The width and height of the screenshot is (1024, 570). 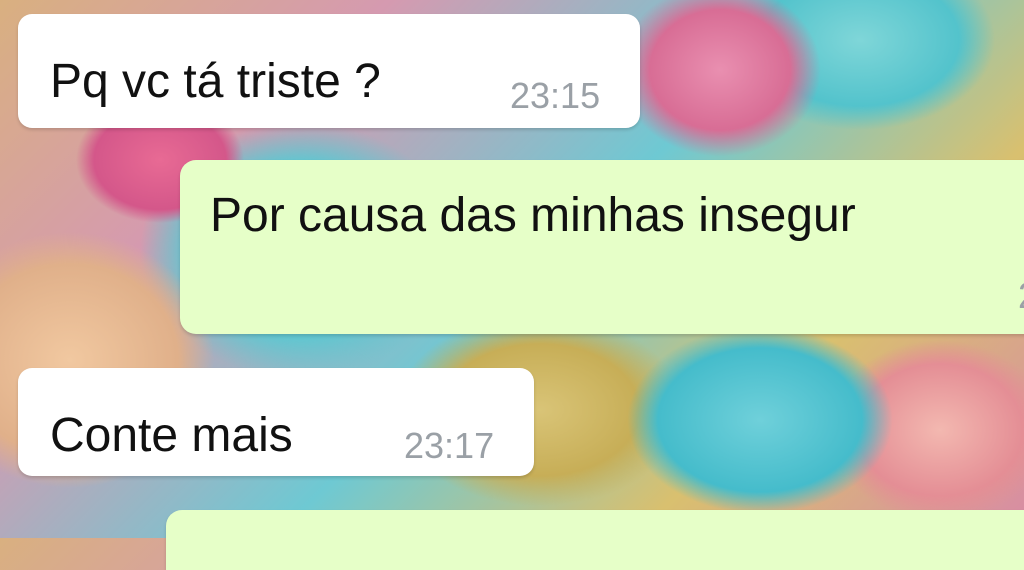 What do you see at coordinates (215, 81) in the screenshot?
I see `message-text: Pq vc tá triste ?` at bounding box center [215, 81].